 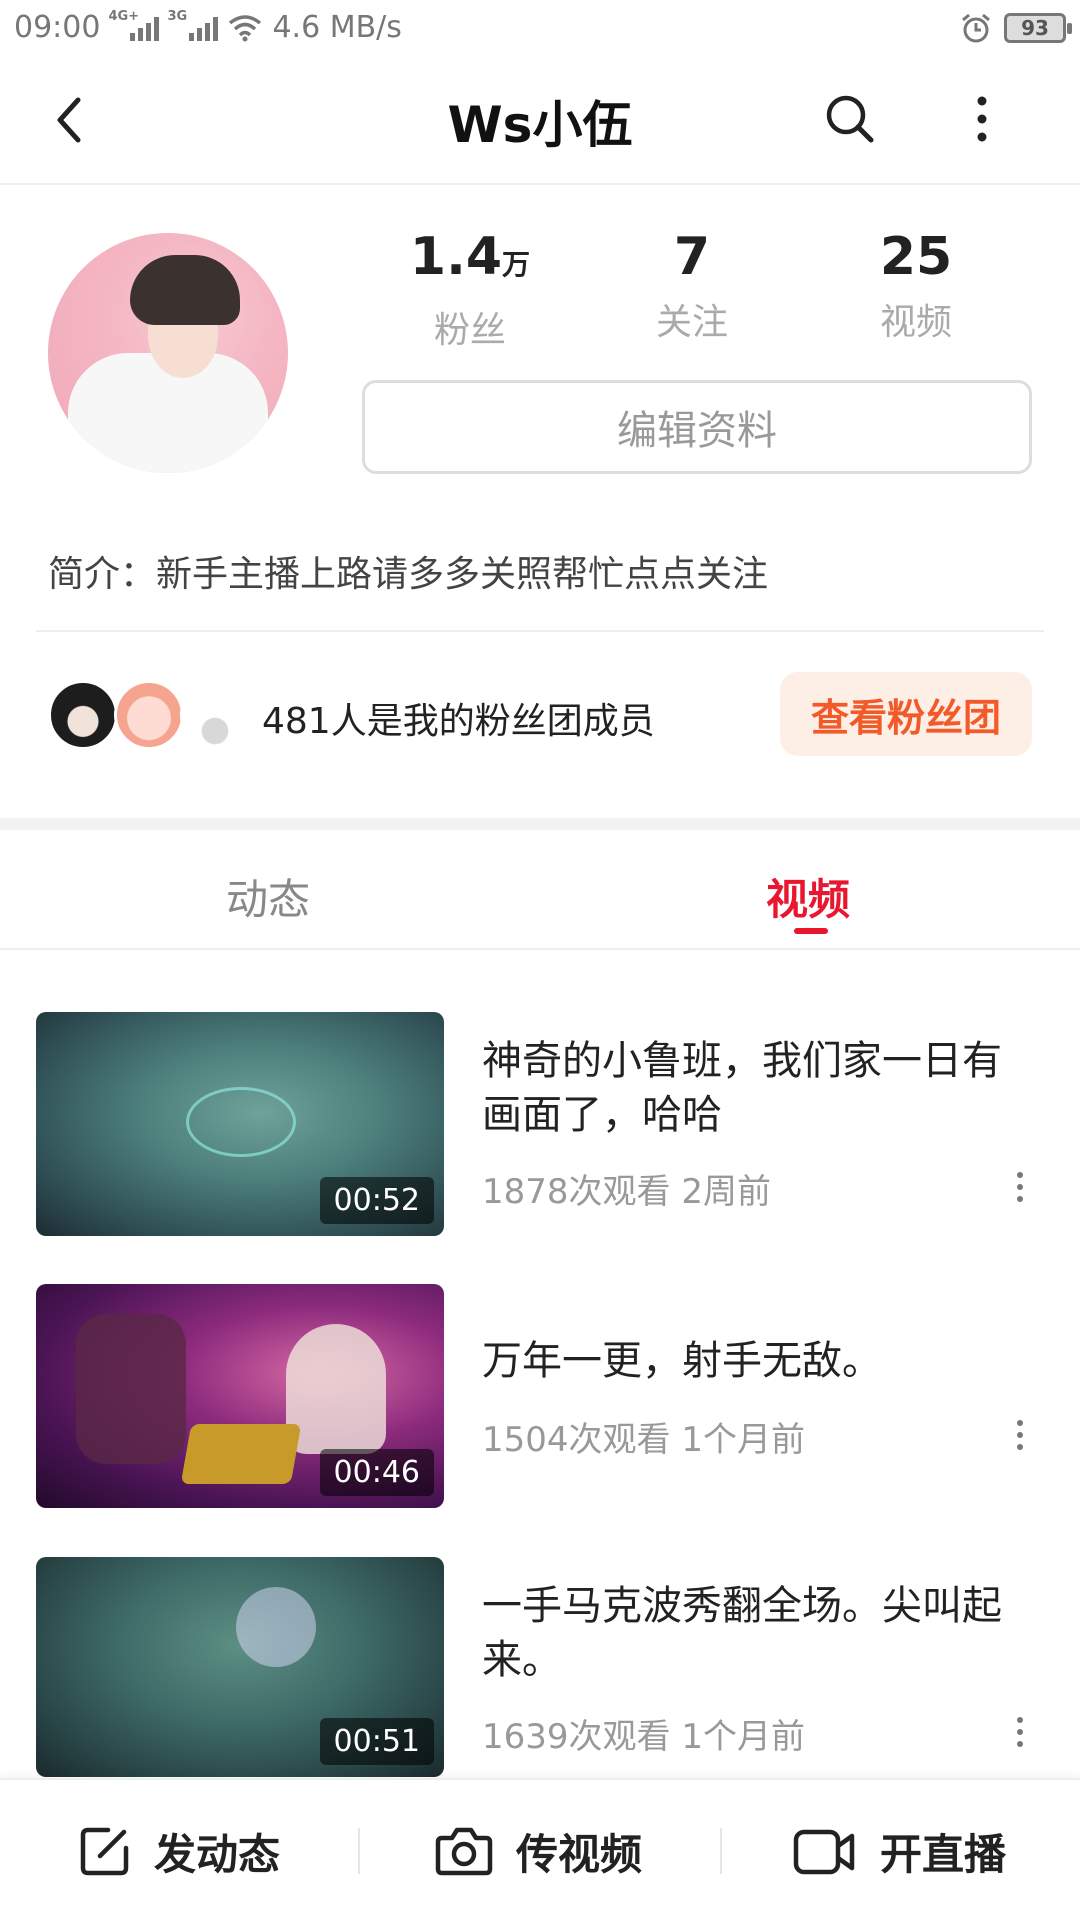 What do you see at coordinates (168, 353) in the screenshot?
I see `user-avatar` at bounding box center [168, 353].